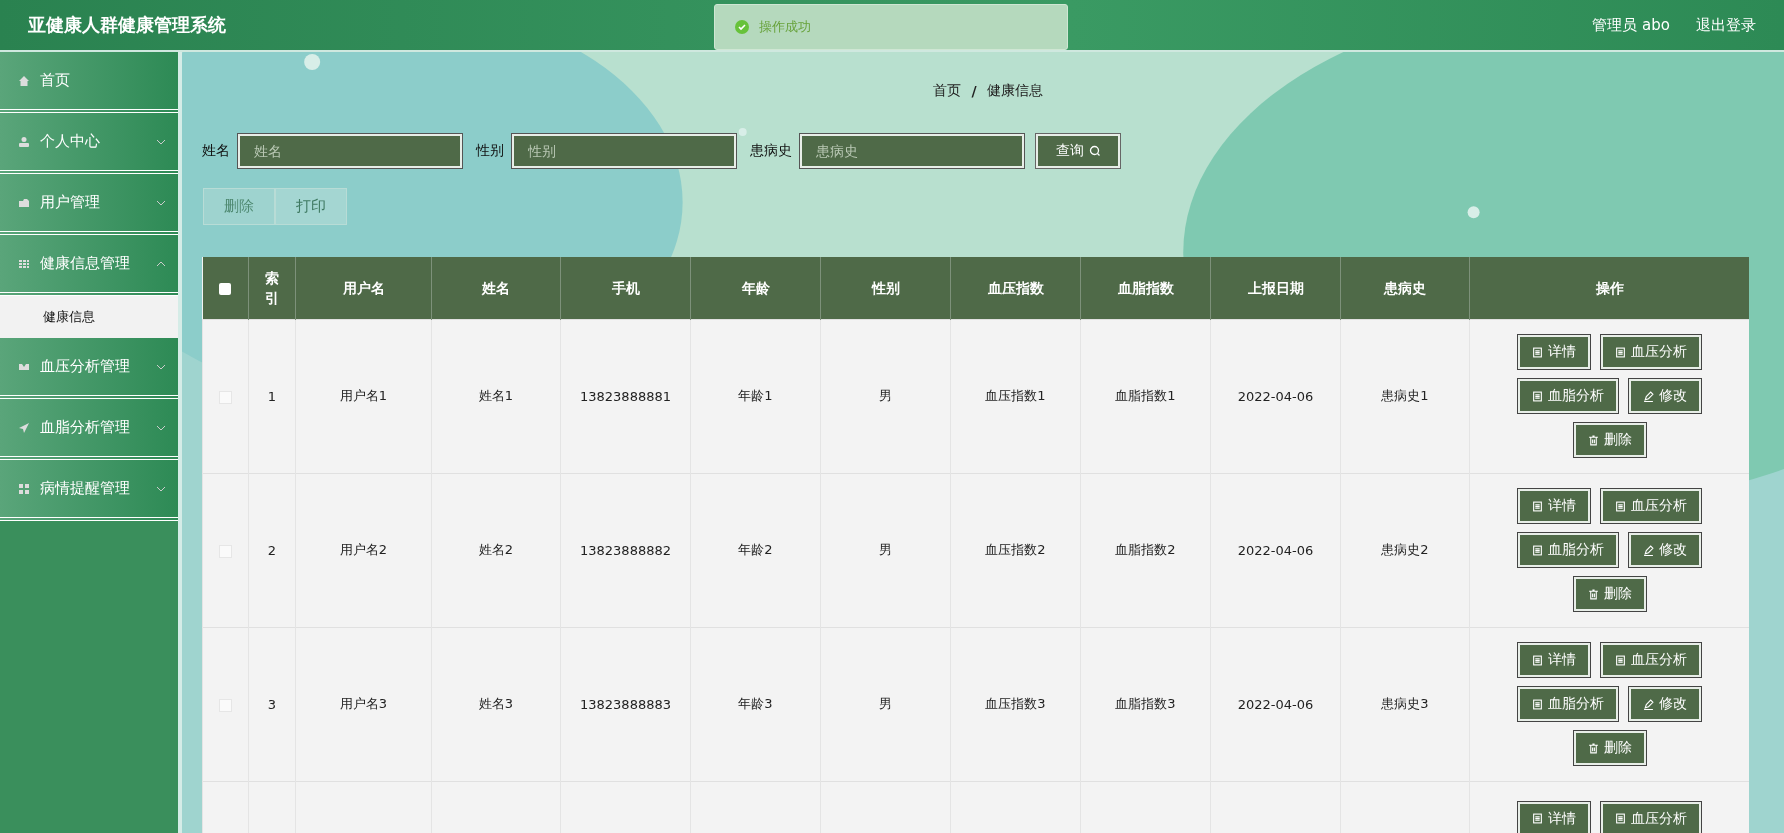  Describe the element at coordinates (363, 703) in the screenshot. I see `table-cell: 用户名3` at that location.